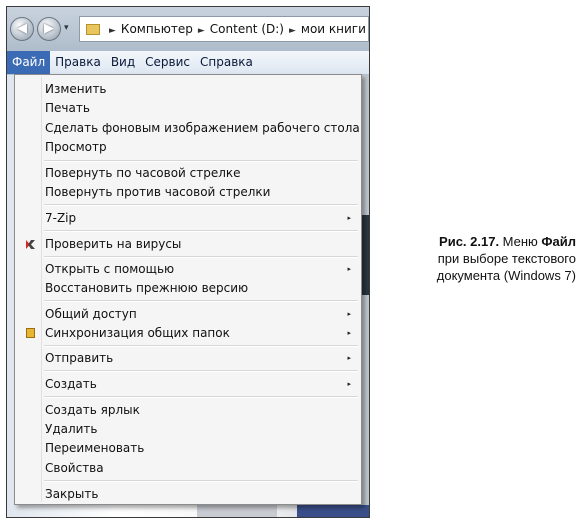  Describe the element at coordinates (188, 218) in the screenshot. I see `menu-item-7zip: 7-Zip ▸` at that location.